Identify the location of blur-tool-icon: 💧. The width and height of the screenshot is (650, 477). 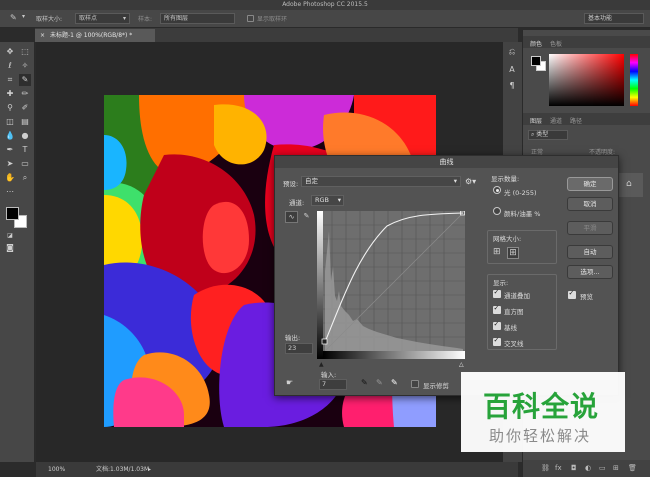
(10, 136).